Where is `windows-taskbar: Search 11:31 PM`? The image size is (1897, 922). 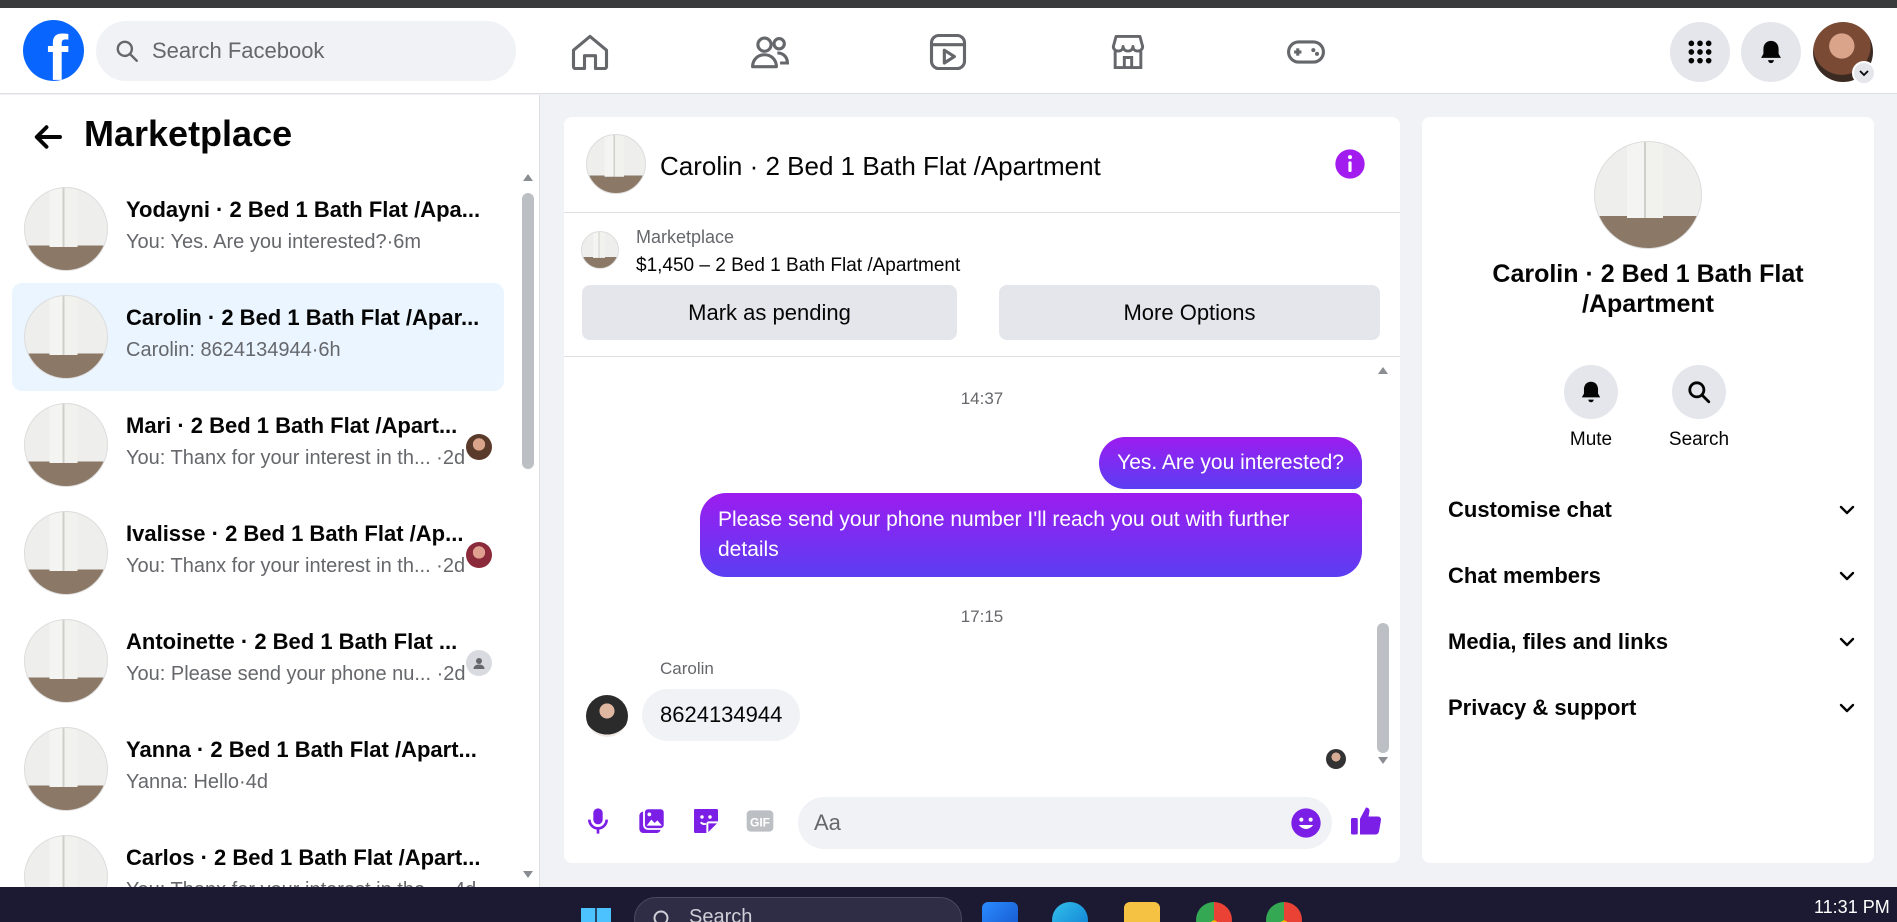 windows-taskbar: Search 11:31 PM is located at coordinates (948, 904).